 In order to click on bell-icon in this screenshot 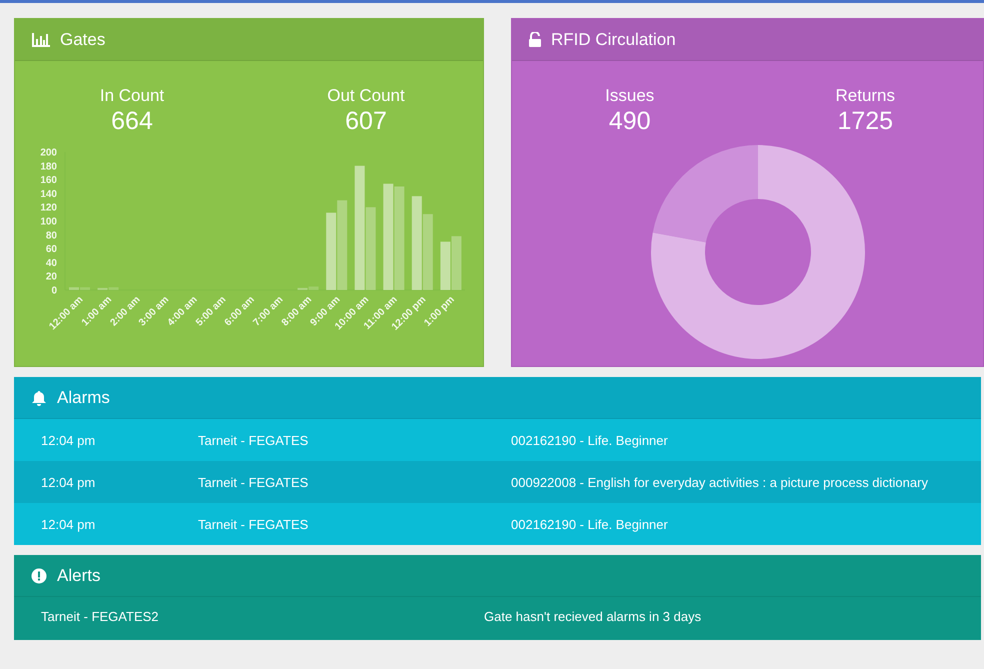, I will do `click(39, 398)`.